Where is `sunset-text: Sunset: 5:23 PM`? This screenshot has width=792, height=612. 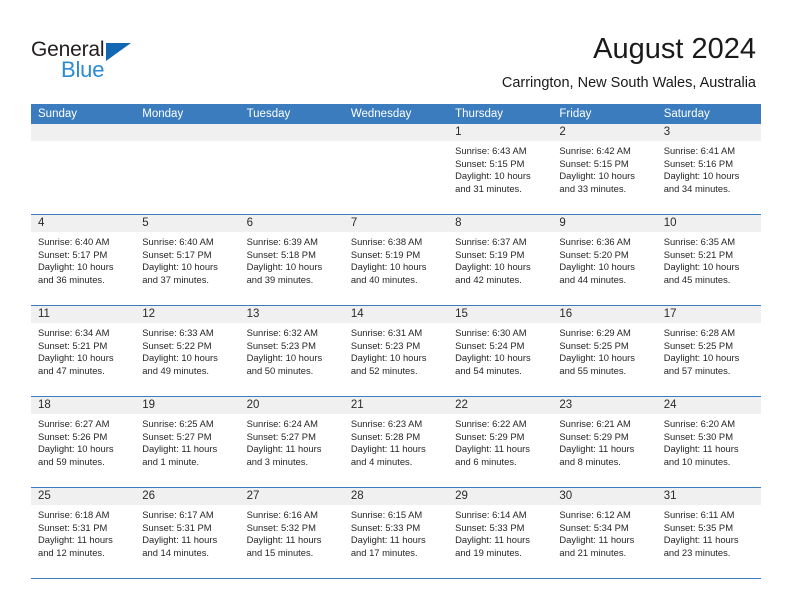
sunset-text: Sunset: 5:23 PM is located at coordinates (281, 345).